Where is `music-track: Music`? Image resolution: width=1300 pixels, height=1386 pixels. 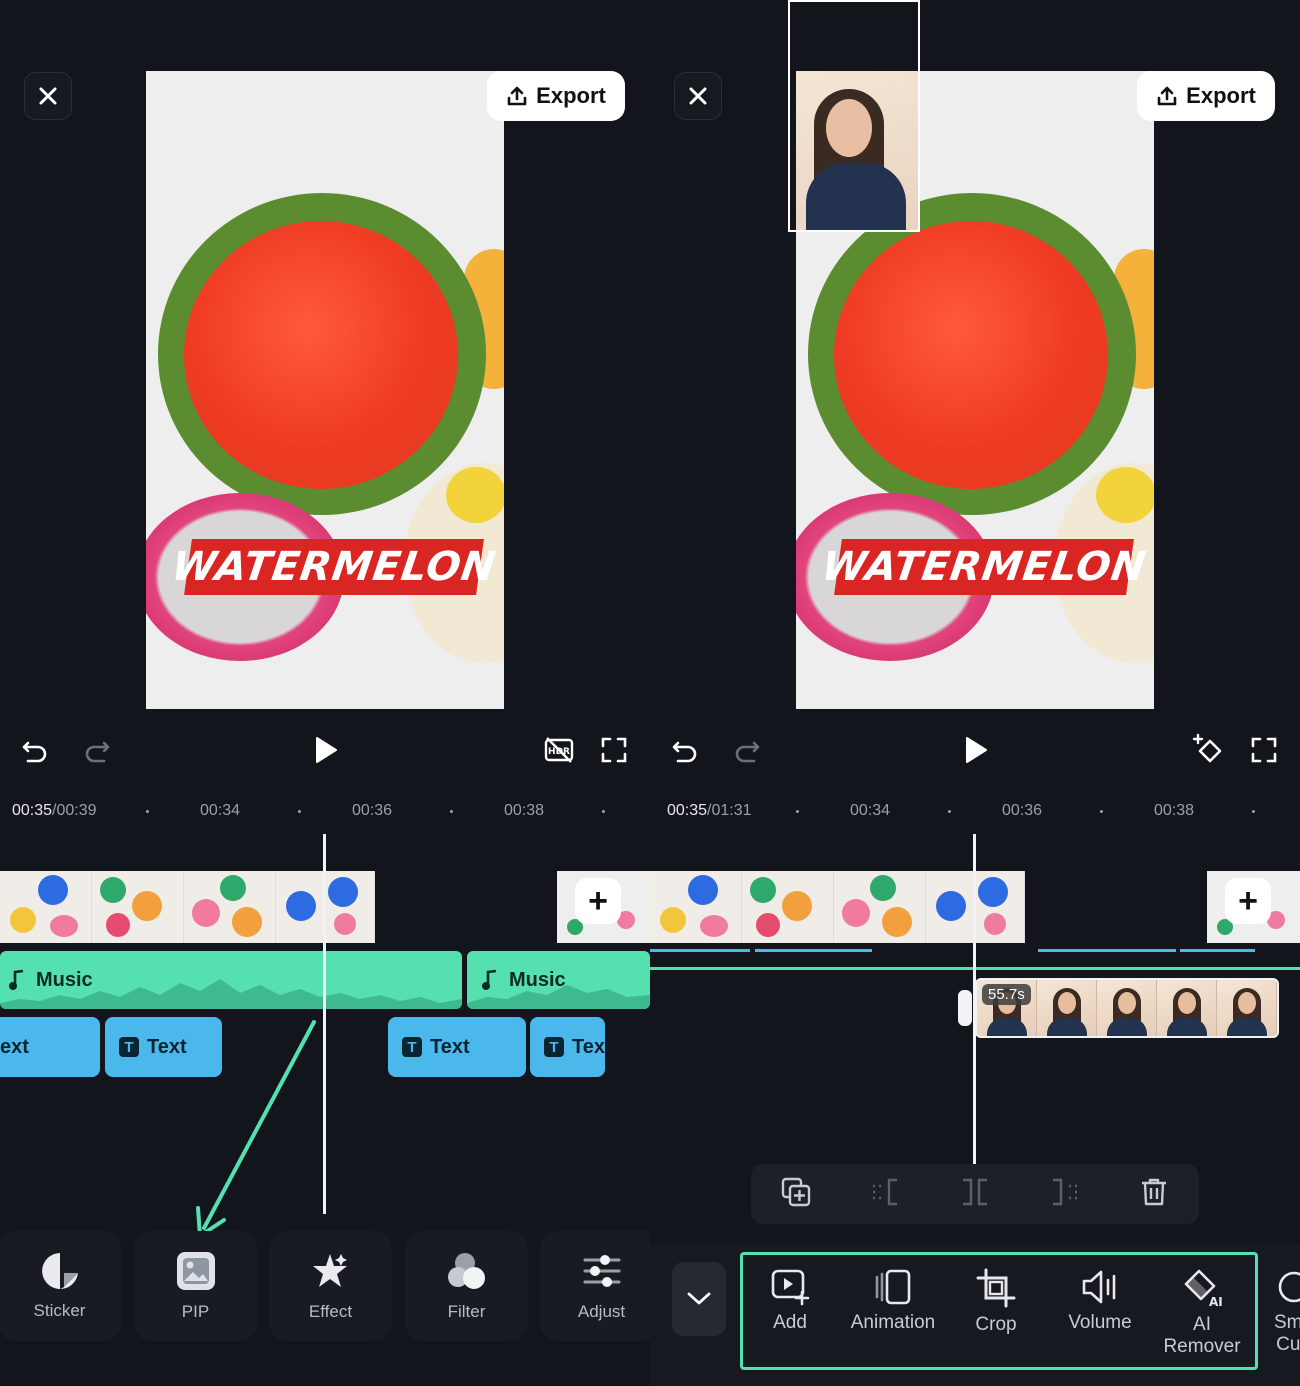 music-track: Music is located at coordinates (231, 980).